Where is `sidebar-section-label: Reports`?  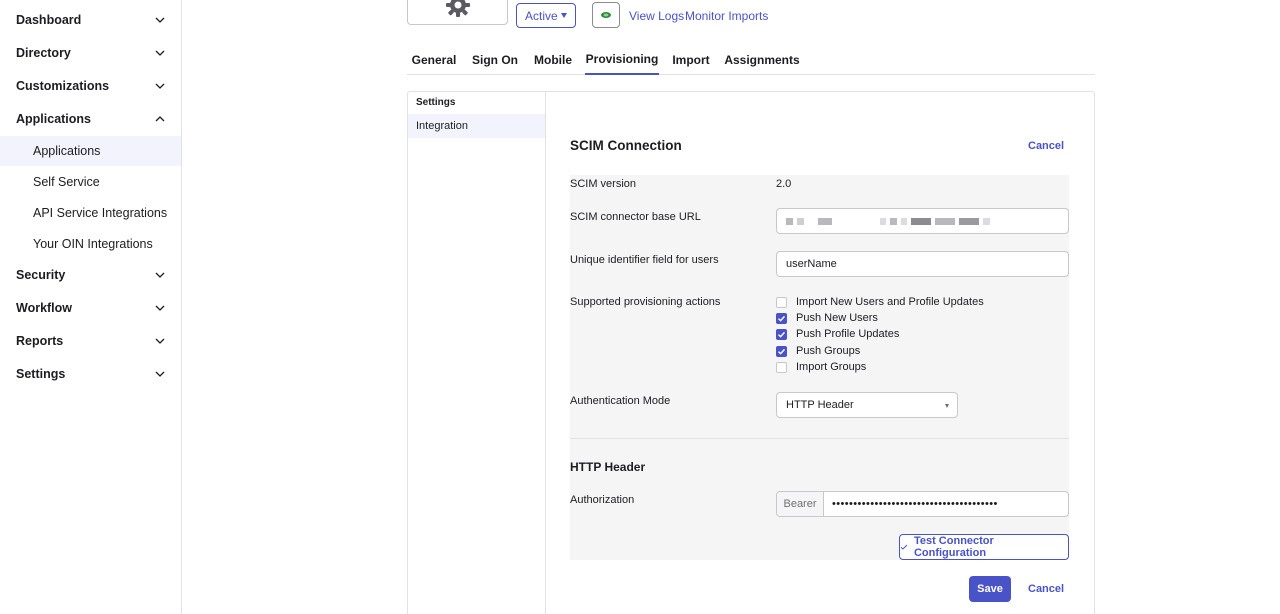
sidebar-section-label: Reports is located at coordinates (40, 341).